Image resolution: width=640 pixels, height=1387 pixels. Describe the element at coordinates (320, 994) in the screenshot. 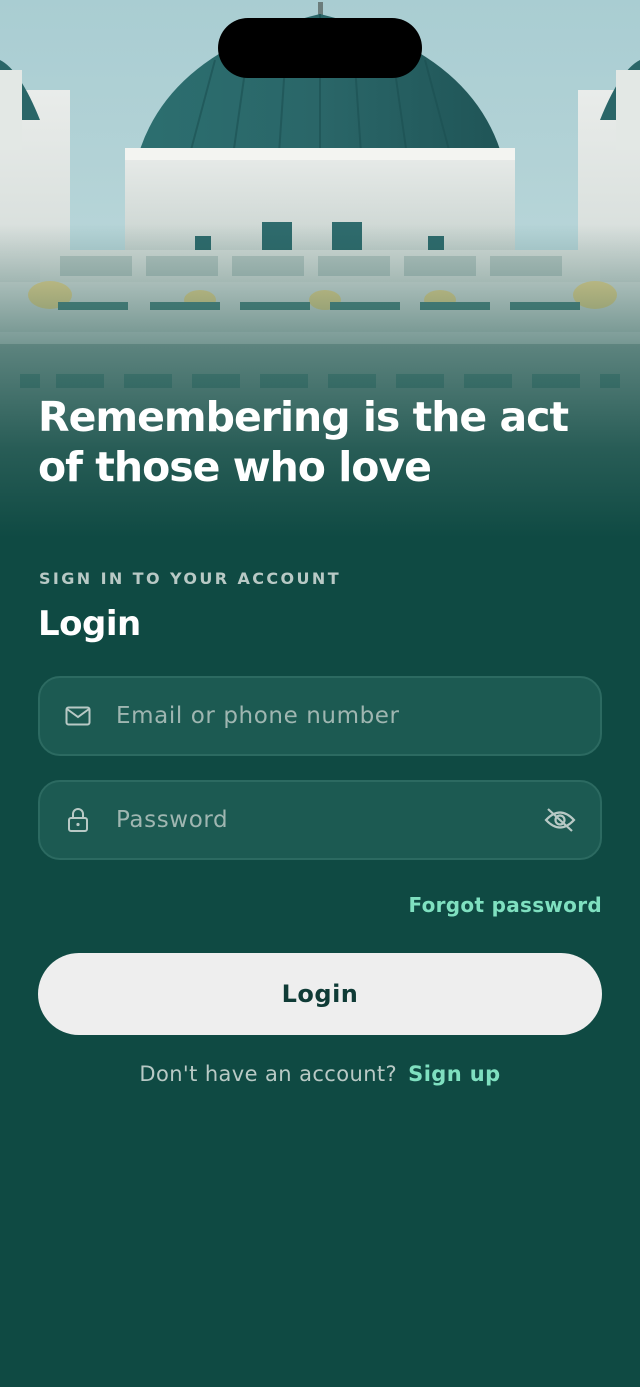

I see `login-button: Login` at that location.